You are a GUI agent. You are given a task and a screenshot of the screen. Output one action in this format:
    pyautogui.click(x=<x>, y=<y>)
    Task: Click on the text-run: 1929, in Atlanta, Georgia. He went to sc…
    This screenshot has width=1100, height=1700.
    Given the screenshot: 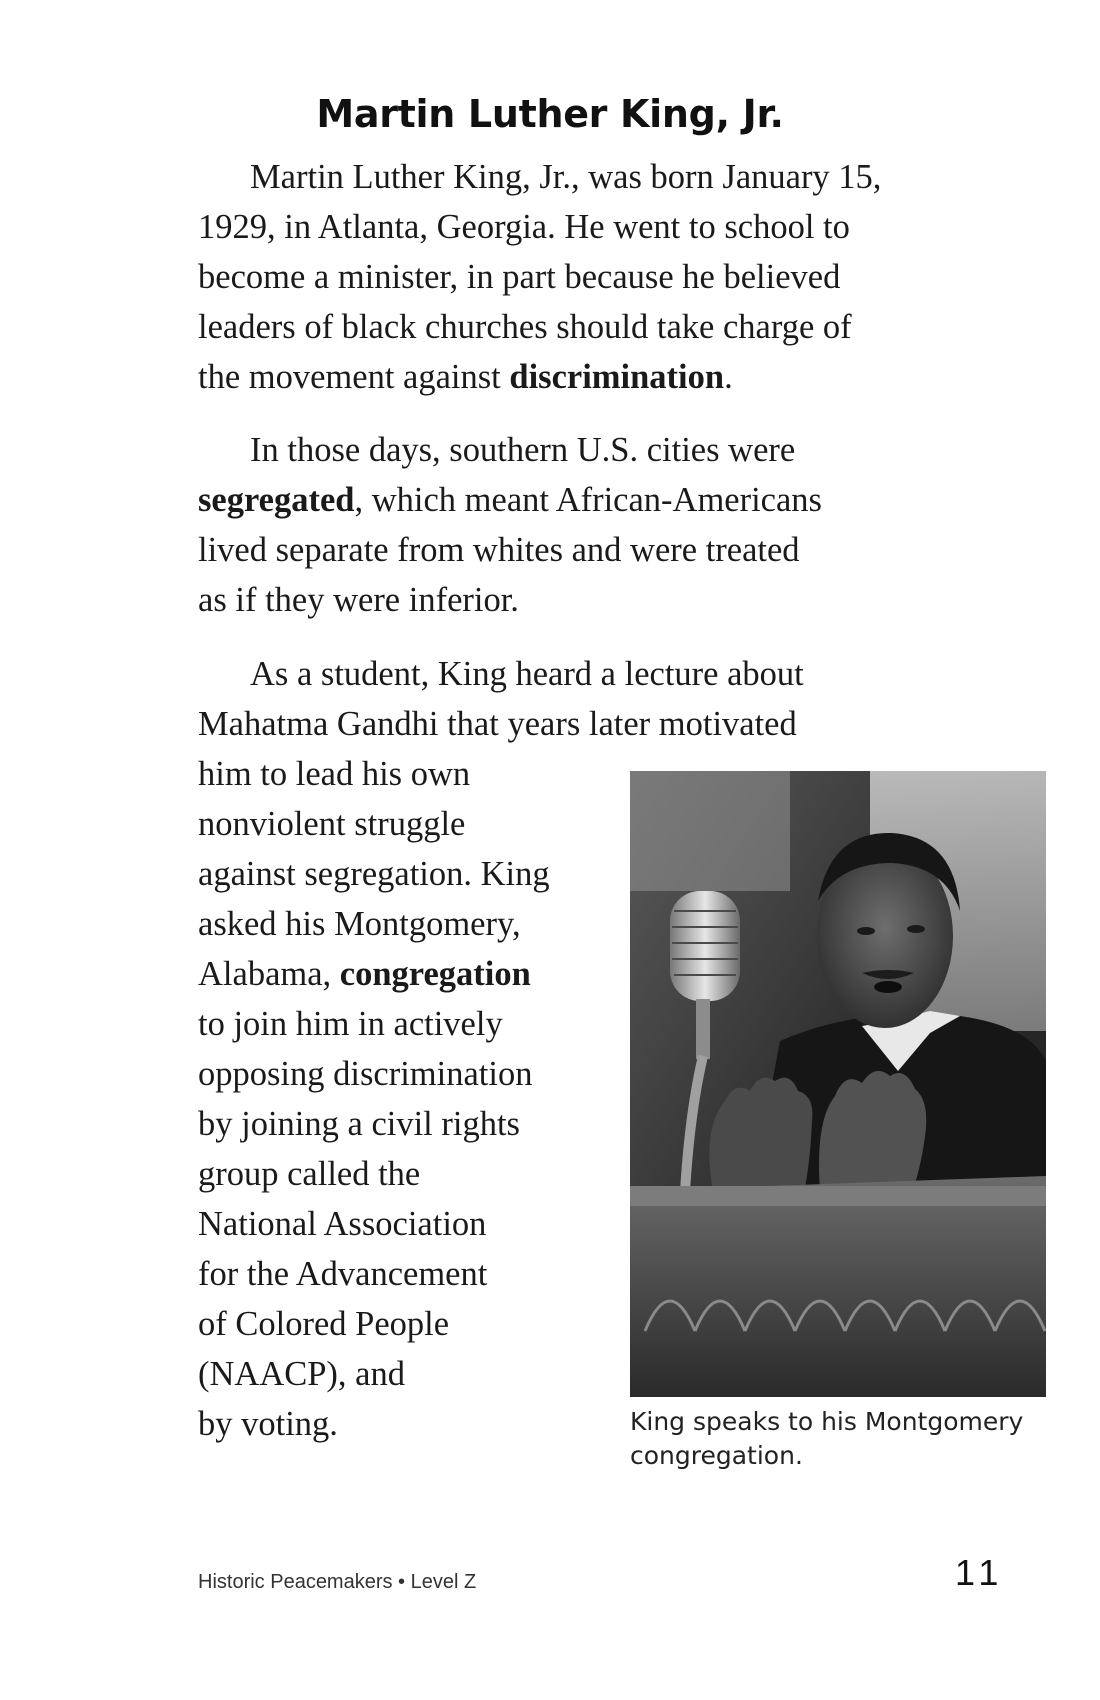 What is the action you would take?
    pyautogui.click(x=524, y=227)
    